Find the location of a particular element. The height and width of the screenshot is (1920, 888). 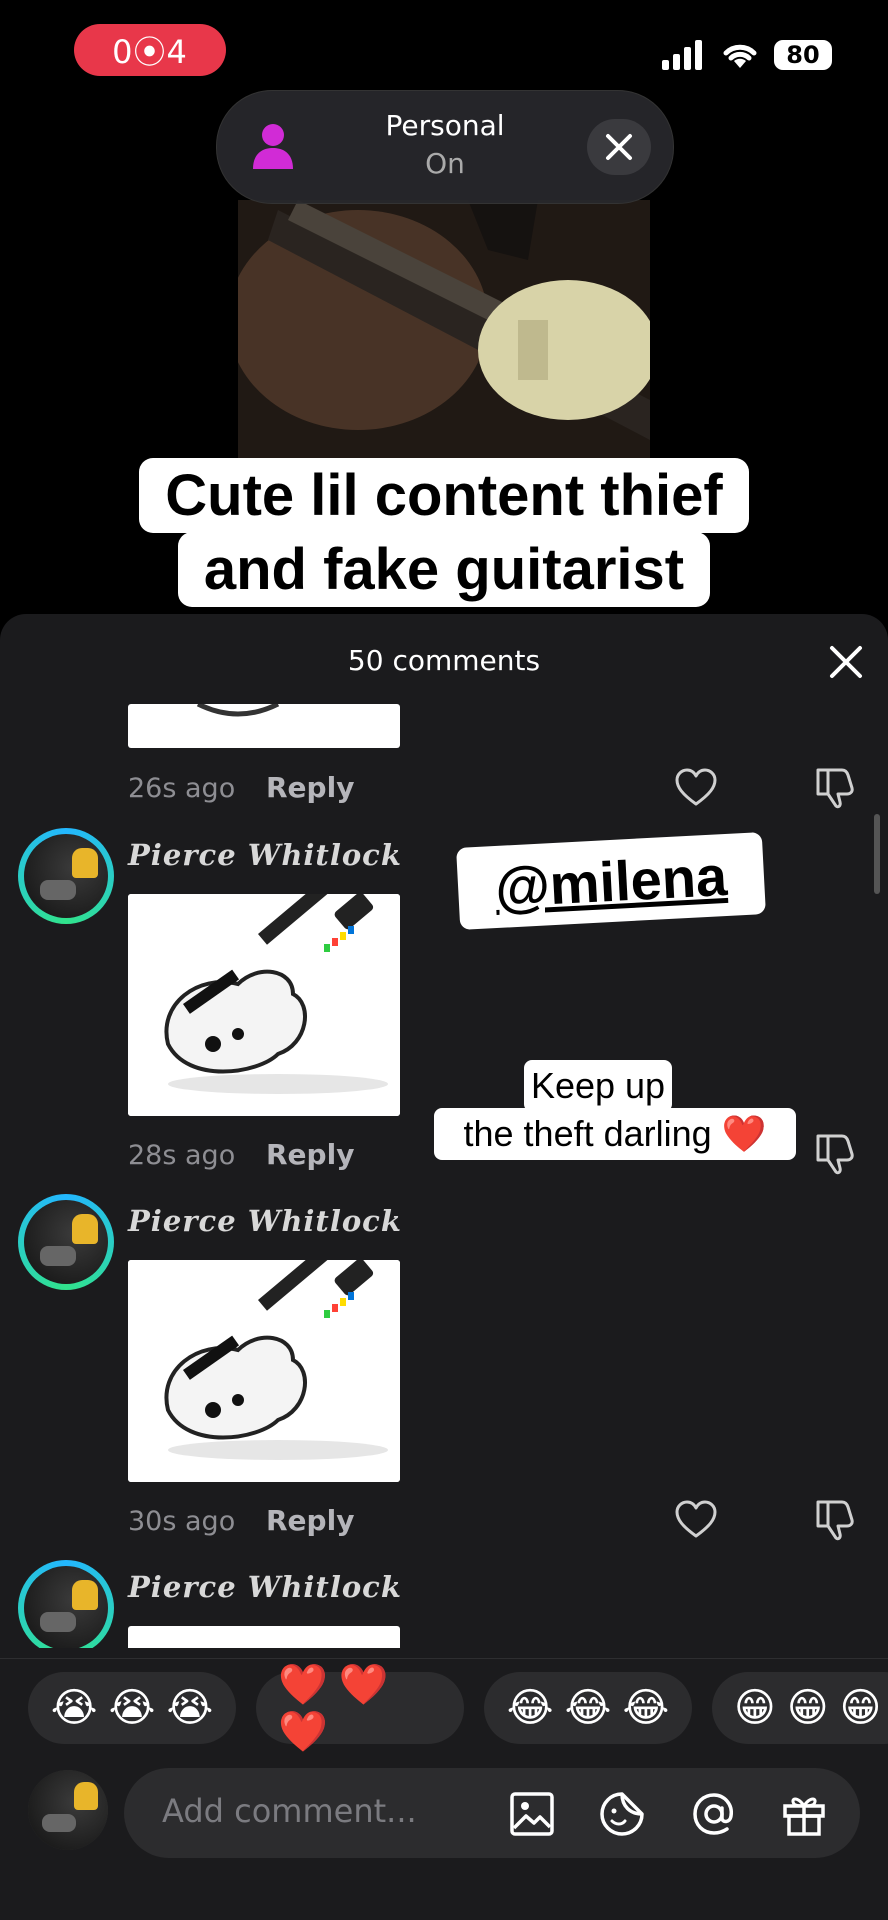

close-comments-icon is located at coordinates (846, 662).